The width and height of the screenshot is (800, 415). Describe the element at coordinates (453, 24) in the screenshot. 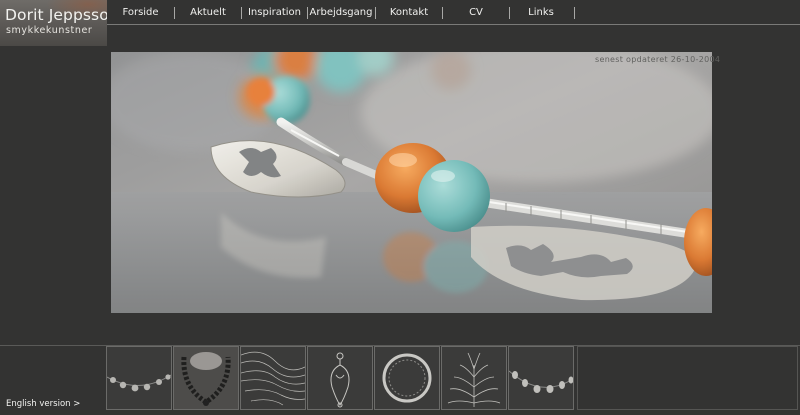

I see `nav-divider` at that location.